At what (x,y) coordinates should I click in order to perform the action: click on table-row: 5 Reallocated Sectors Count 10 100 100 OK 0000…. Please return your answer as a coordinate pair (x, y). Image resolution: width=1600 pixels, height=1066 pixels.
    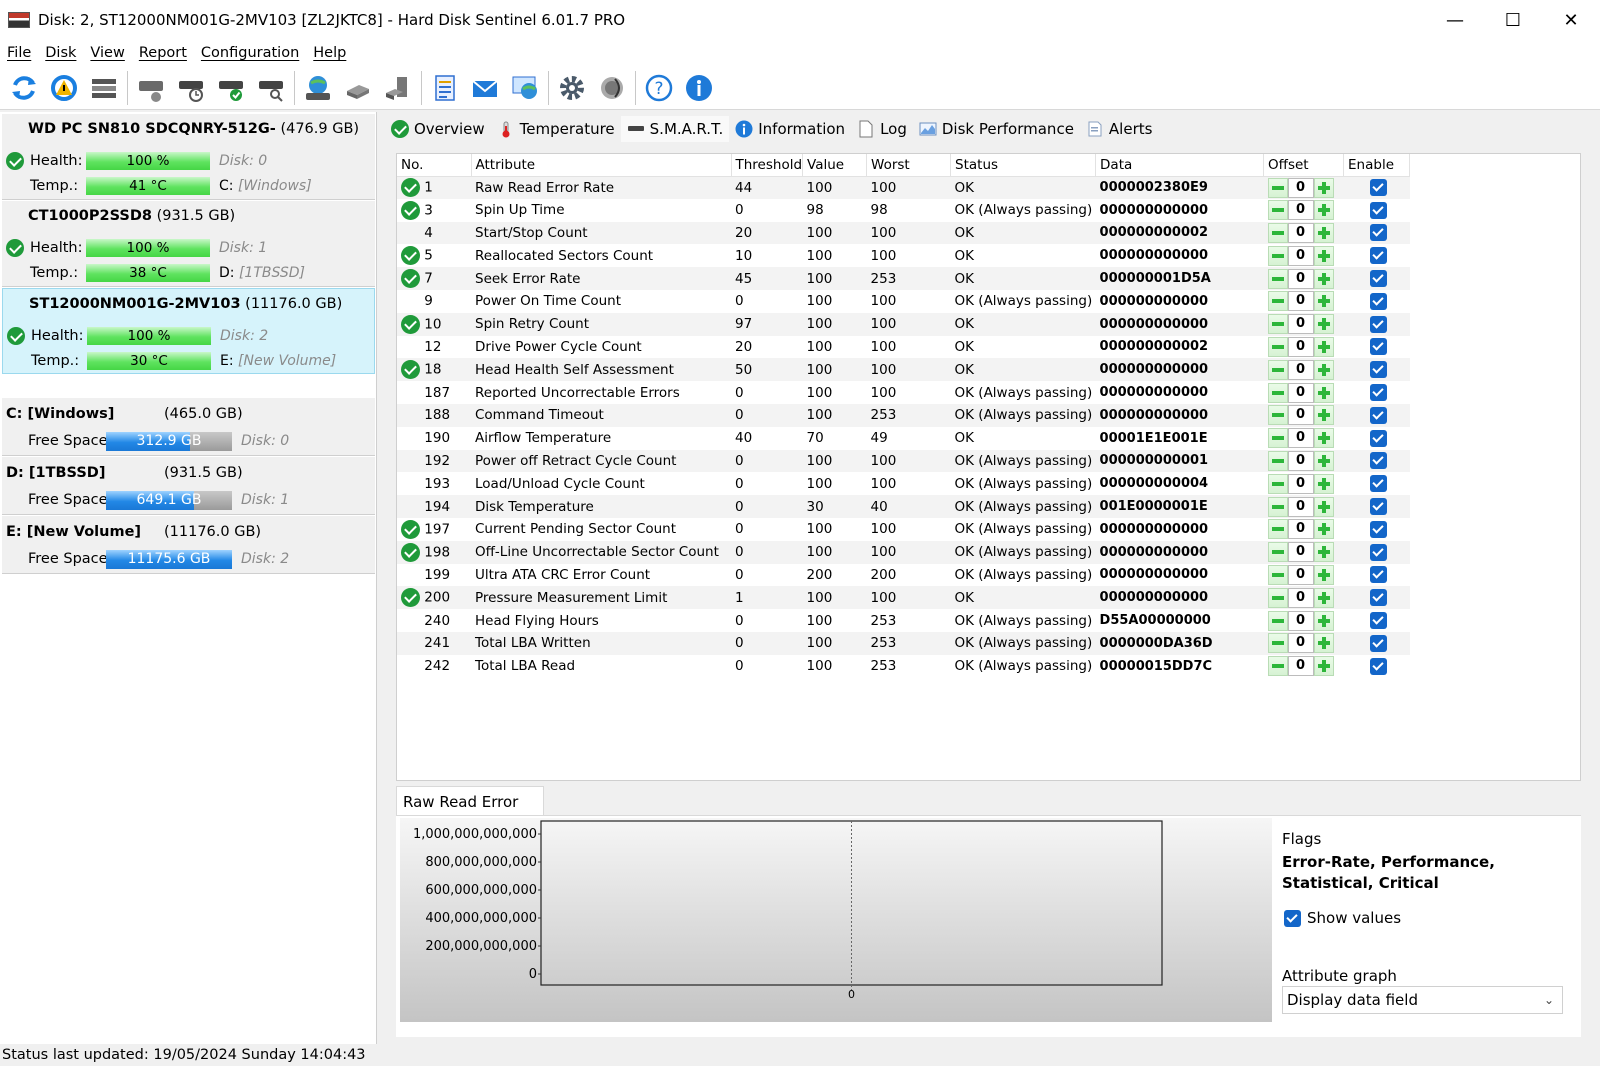
    Looking at the image, I should click on (903, 255).